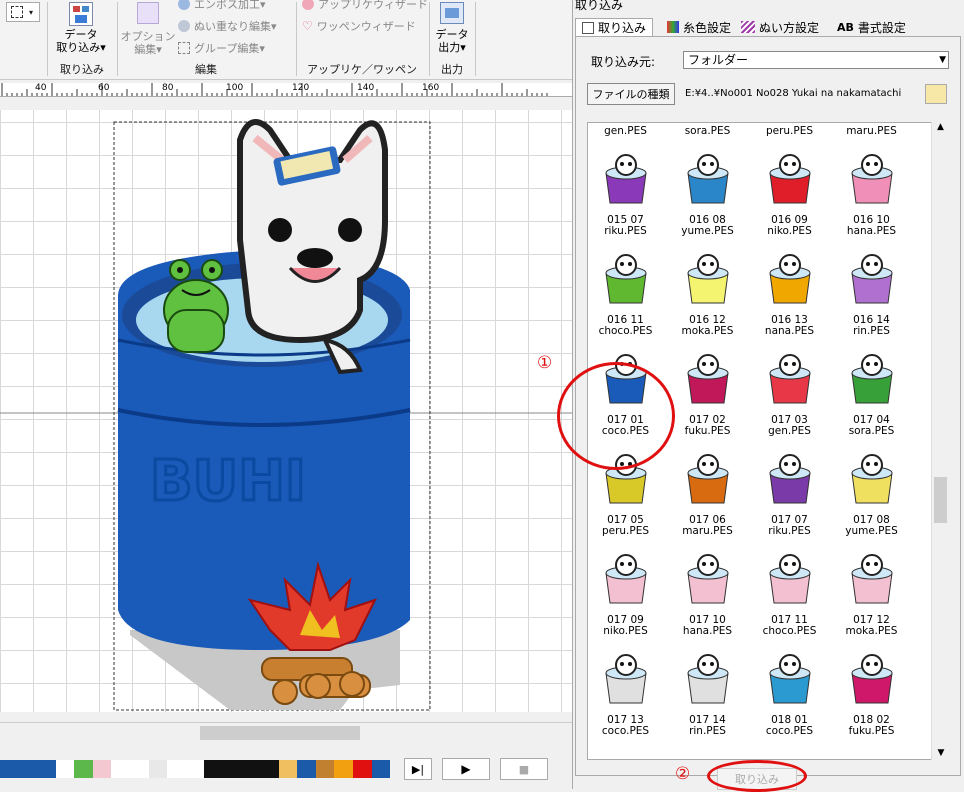 Image resolution: width=964 pixels, height=792 pixels. Describe the element at coordinates (718, 60) in the screenshot. I see `source-value: フォルダー` at that location.